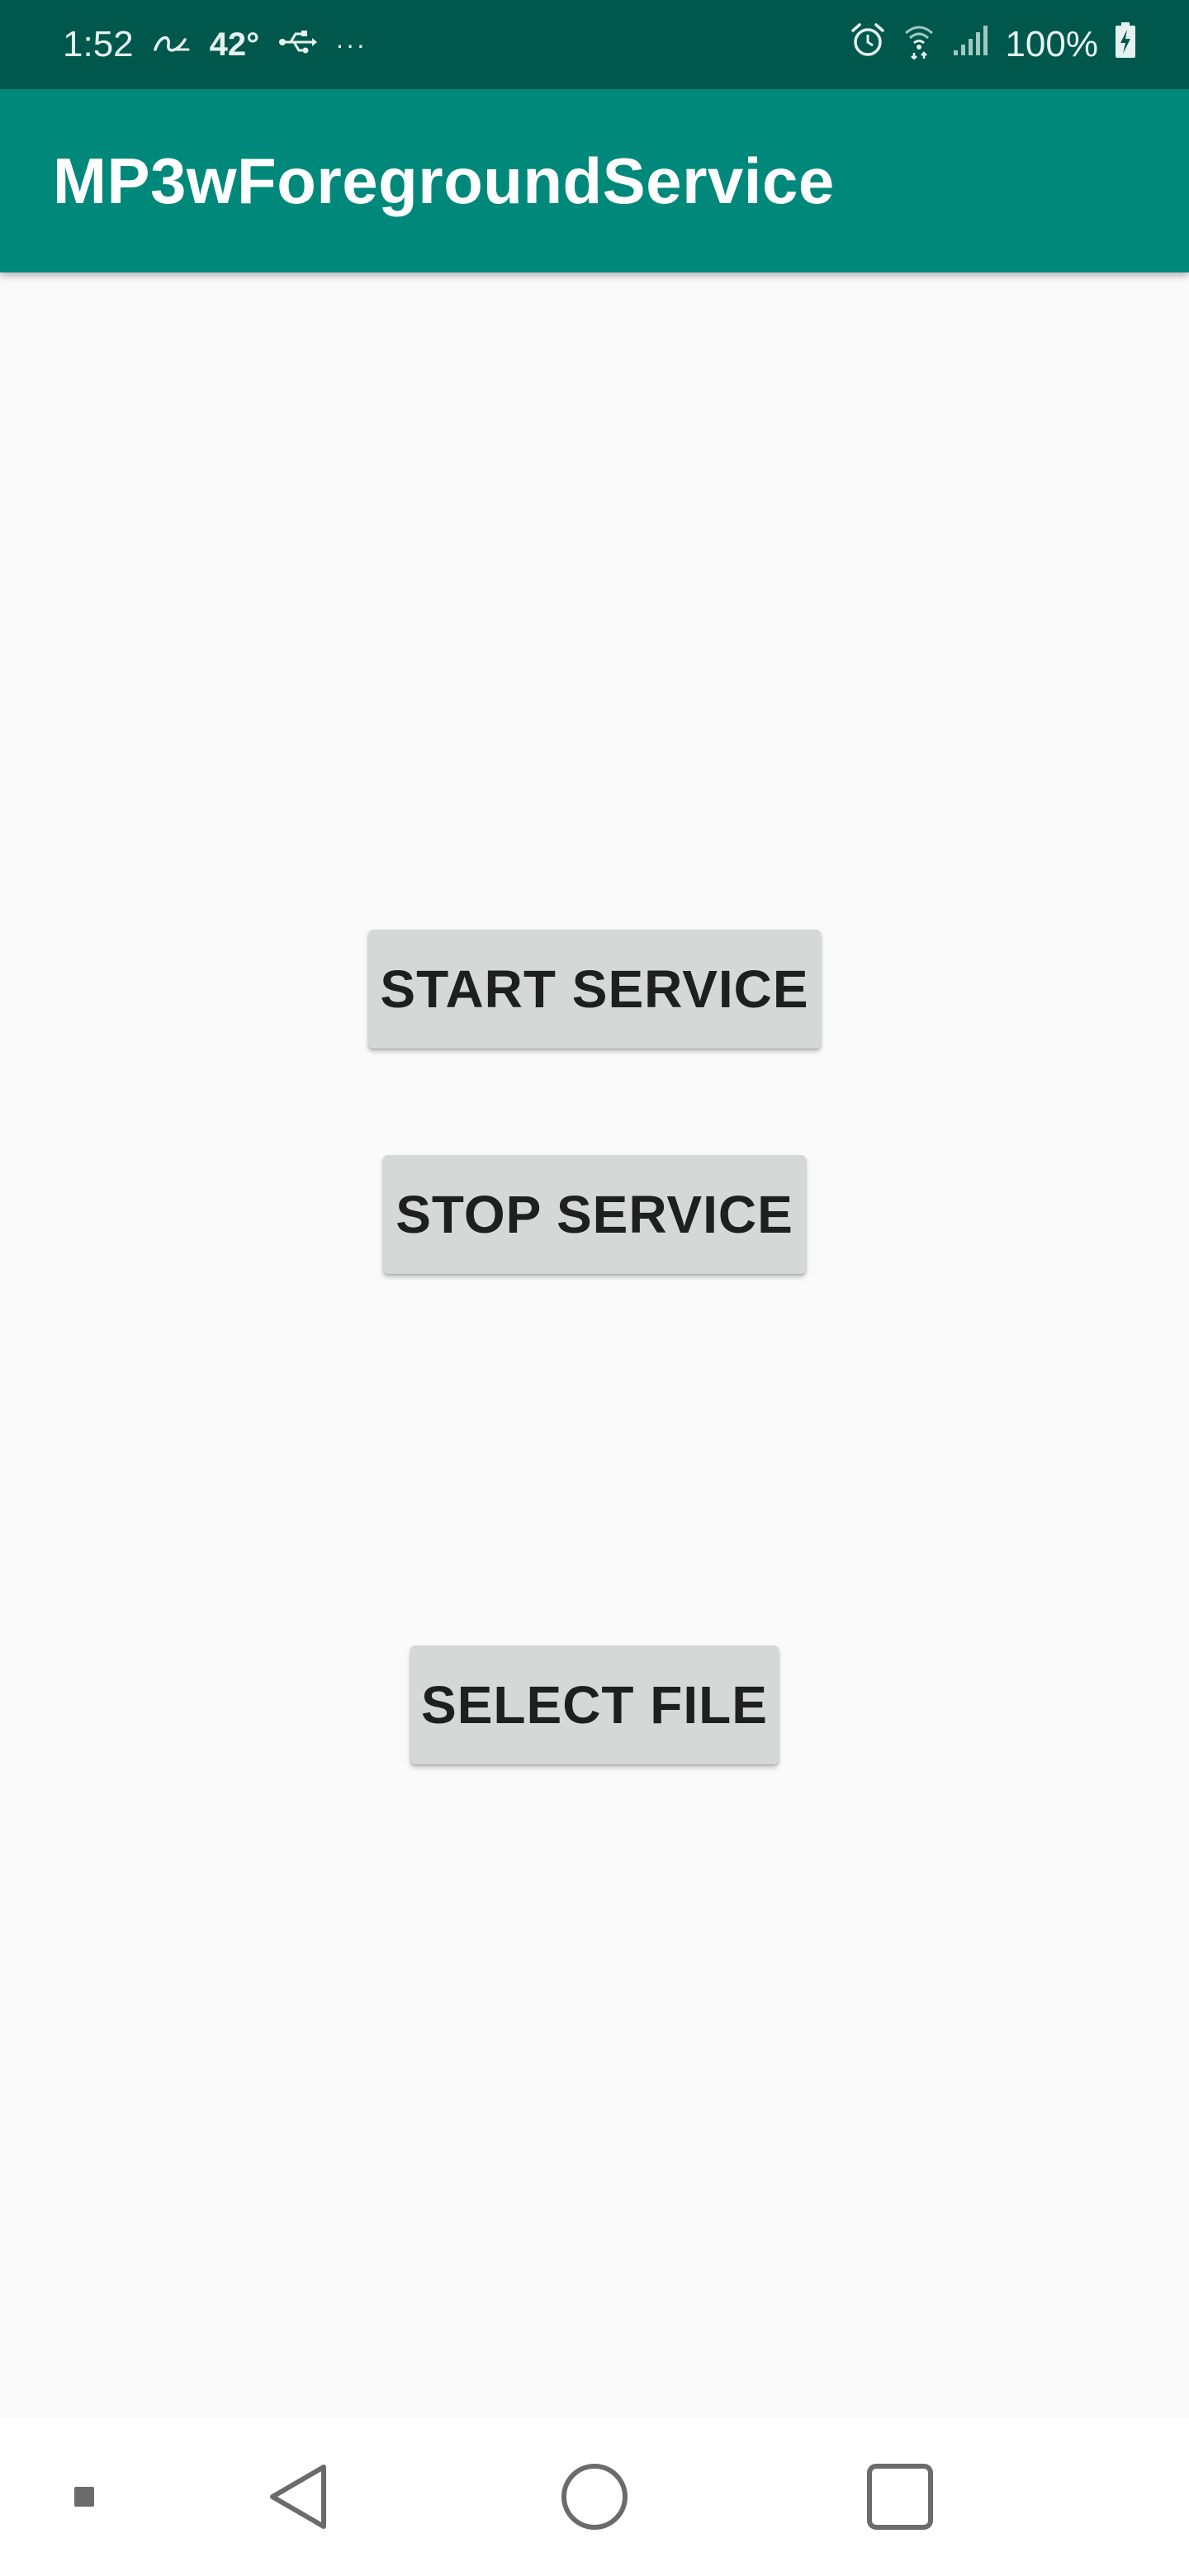  I want to click on status-more: ···, so click(351, 44).